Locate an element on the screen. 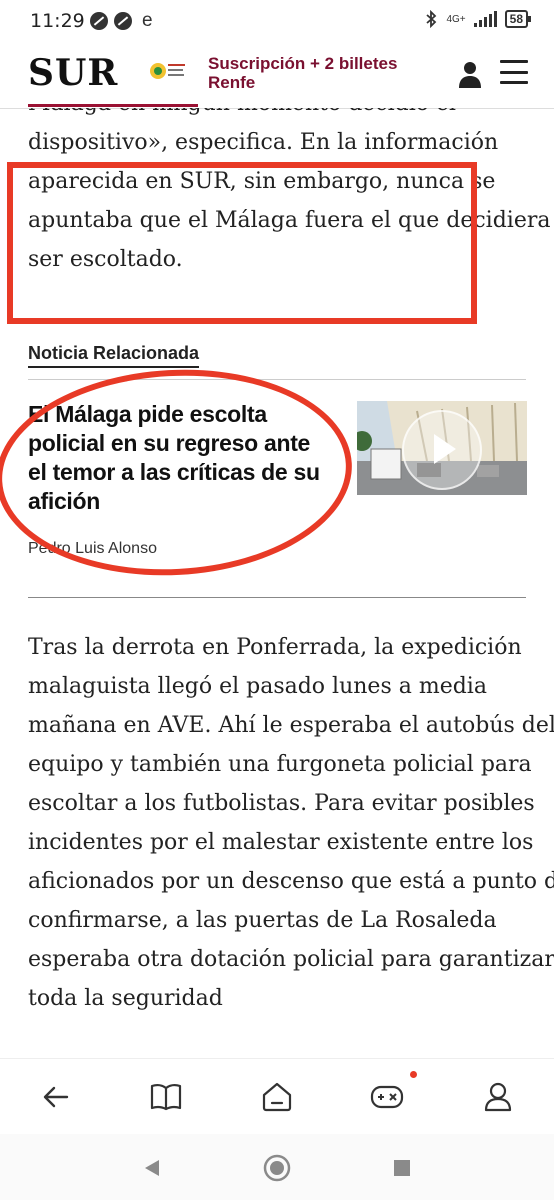 The image size is (554, 1200). back-arrow-icon is located at coordinates (56, 1097).